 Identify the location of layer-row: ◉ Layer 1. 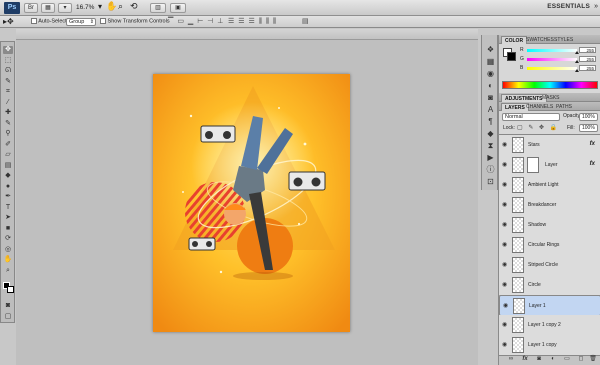
(549, 305).